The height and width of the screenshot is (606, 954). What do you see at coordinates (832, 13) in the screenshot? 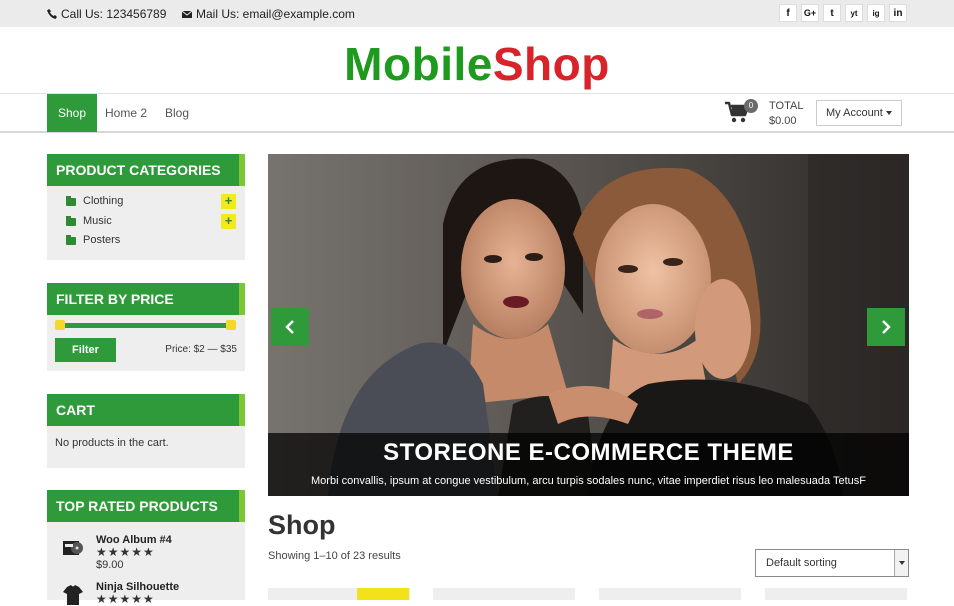
I see `twitter-icon: t` at bounding box center [832, 13].